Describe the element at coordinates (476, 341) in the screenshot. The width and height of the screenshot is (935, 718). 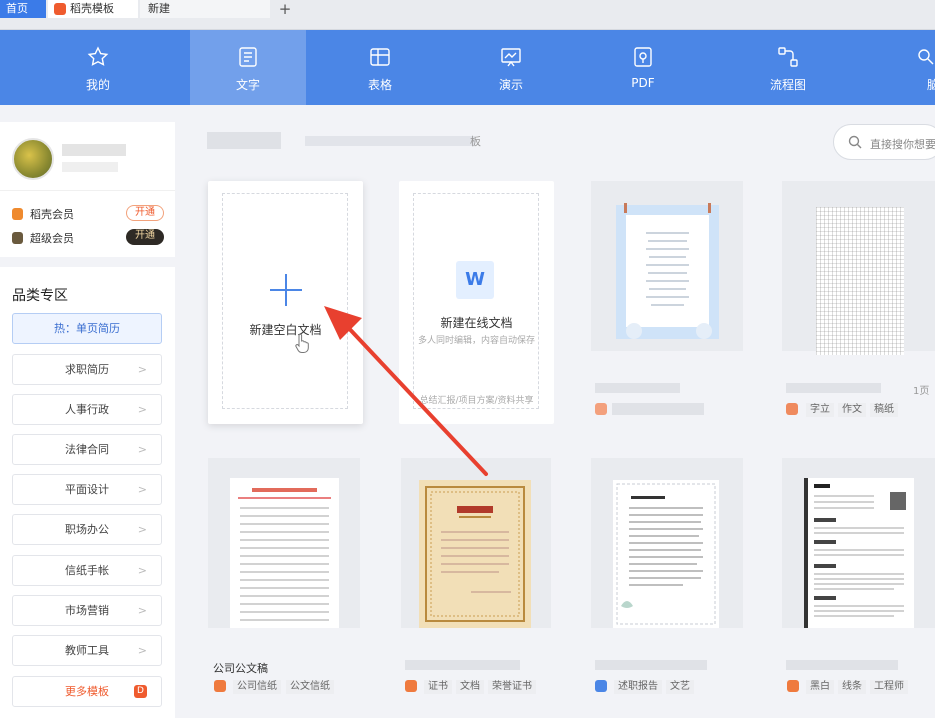
I see `new-online-document-subtitle: 多人同时编辑，内容自动保存` at that location.